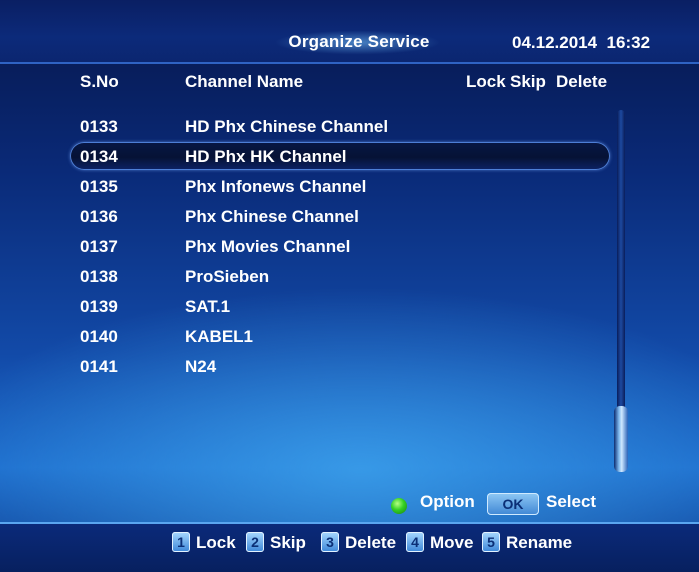 This screenshot has width=699, height=572. What do you see at coordinates (340, 306) in the screenshot?
I see `channel-row: 0139 SAT.1` at bounding box center [340, 306].